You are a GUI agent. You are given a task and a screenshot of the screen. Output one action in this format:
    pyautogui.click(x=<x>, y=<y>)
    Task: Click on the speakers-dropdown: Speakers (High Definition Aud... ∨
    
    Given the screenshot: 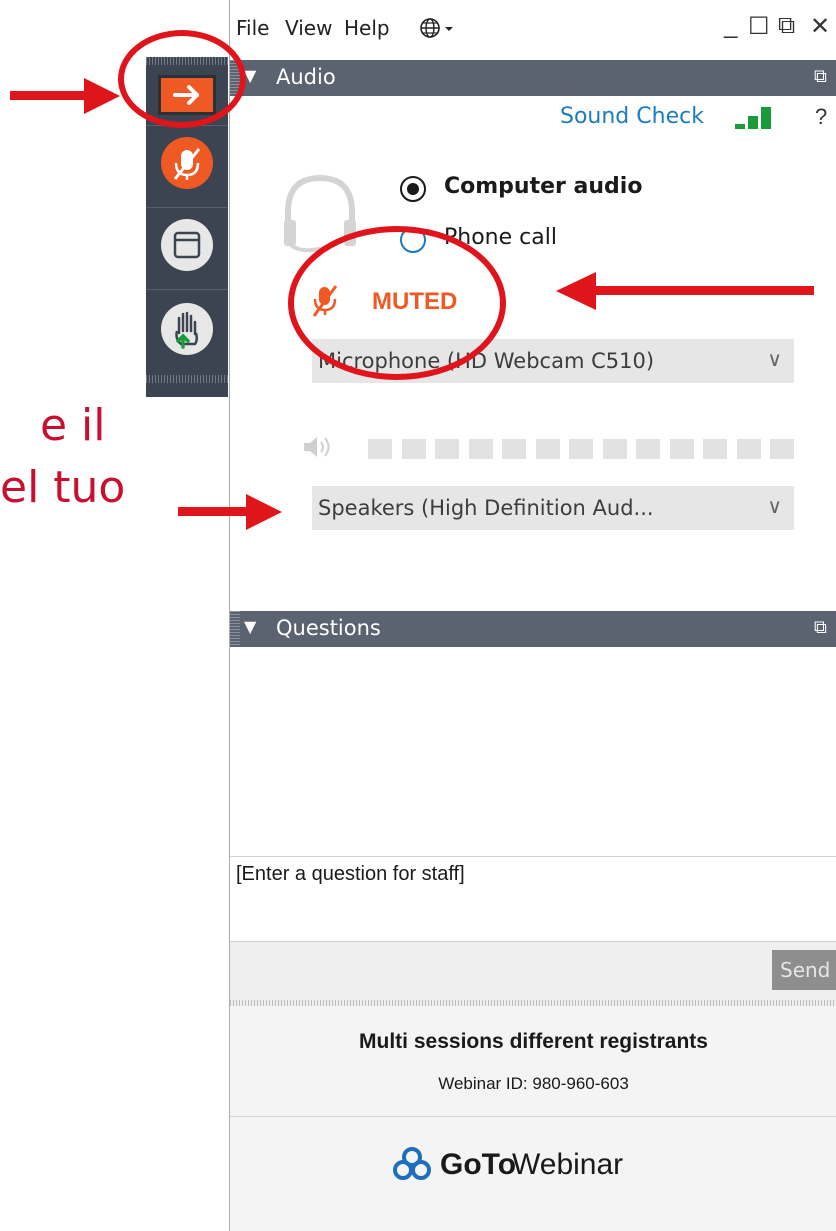 What is the action you would take?
    pyautogui.click(x=553, y=508)
    